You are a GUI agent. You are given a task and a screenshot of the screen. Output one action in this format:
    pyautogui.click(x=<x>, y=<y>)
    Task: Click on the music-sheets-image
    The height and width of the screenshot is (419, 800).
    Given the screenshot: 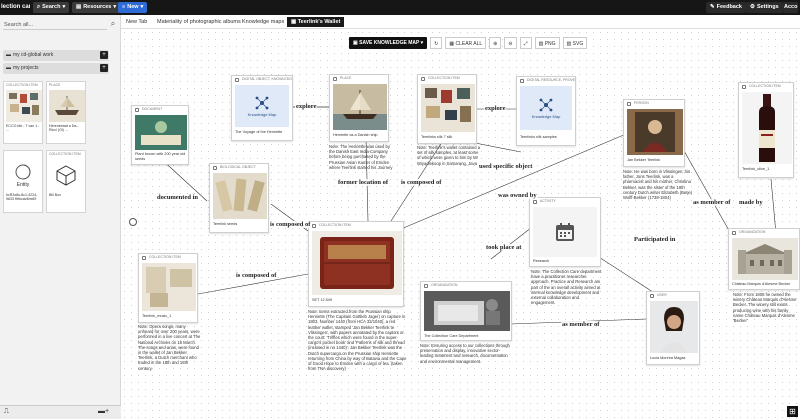 What is the action you would take?
    pyautogui.click(x=169, y=287)
    